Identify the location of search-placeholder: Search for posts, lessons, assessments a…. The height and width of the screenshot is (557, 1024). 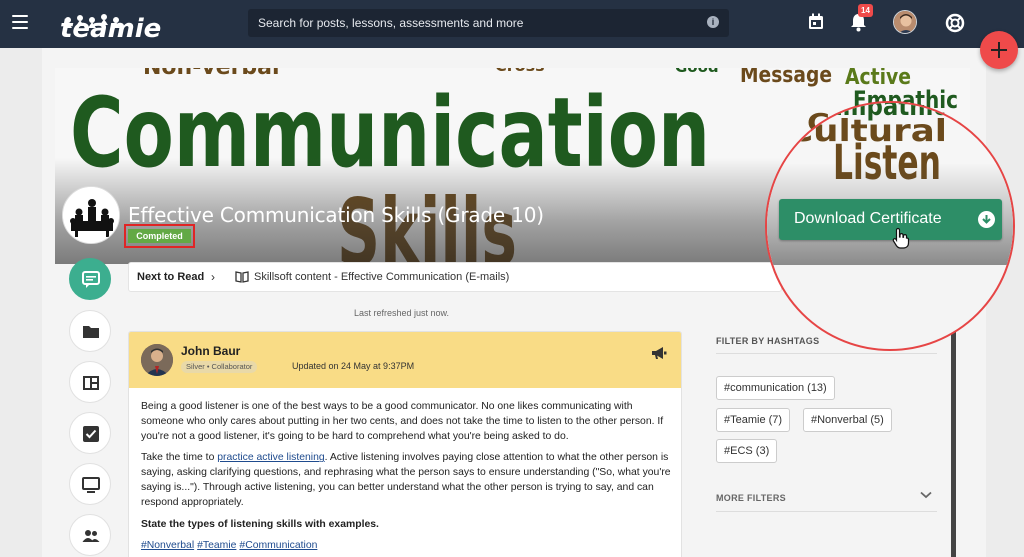
(391, 23).